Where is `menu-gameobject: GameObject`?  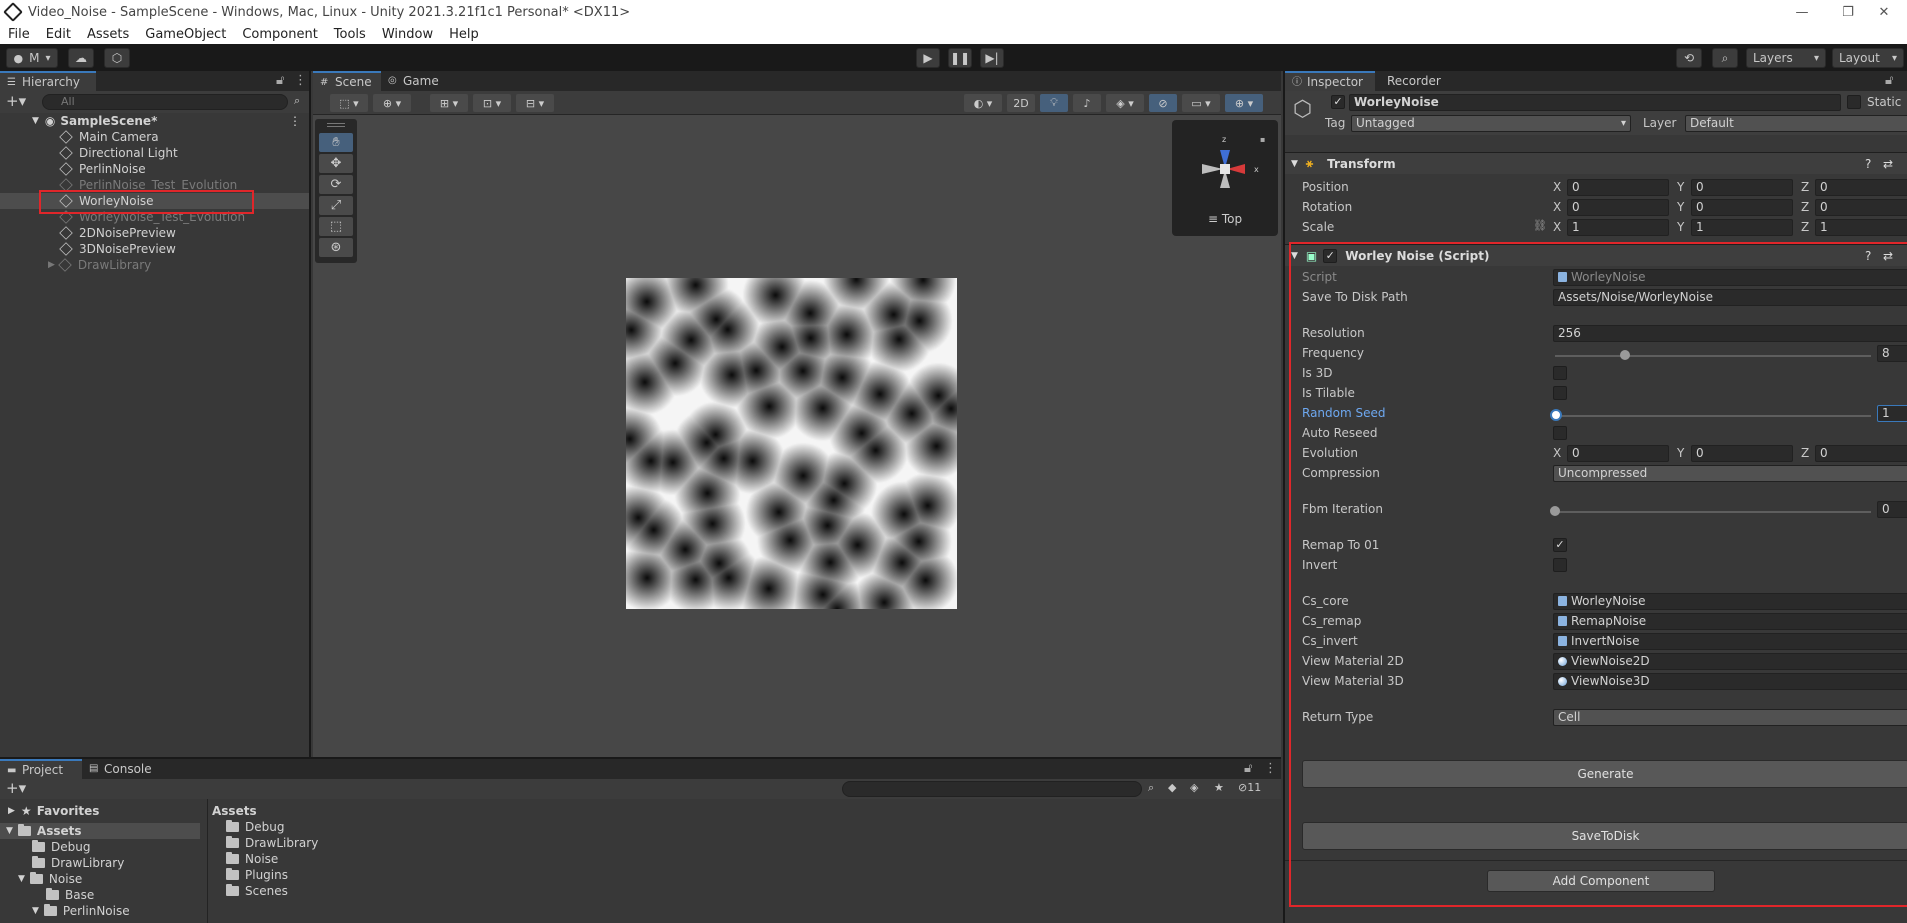 menu-gameobject: GameObject is located at coordinates (185, 34).